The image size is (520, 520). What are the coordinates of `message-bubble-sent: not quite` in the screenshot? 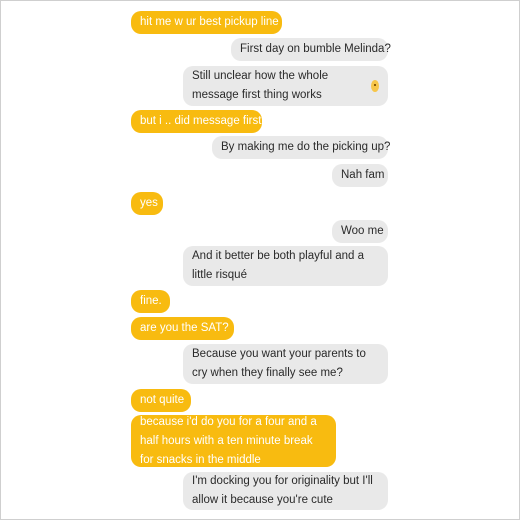 It's located at (161, 400).